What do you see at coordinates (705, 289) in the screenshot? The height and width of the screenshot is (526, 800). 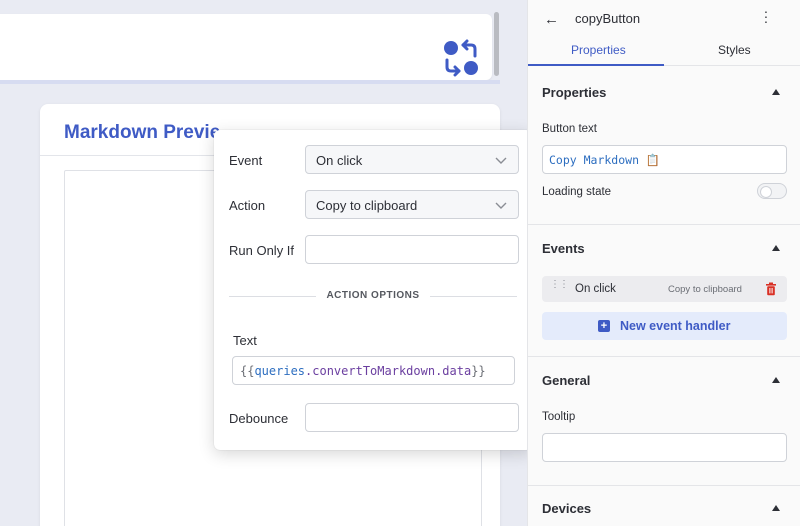 I see `event-handler-action: Copy to clipboard` at bounding box center [705, 289].